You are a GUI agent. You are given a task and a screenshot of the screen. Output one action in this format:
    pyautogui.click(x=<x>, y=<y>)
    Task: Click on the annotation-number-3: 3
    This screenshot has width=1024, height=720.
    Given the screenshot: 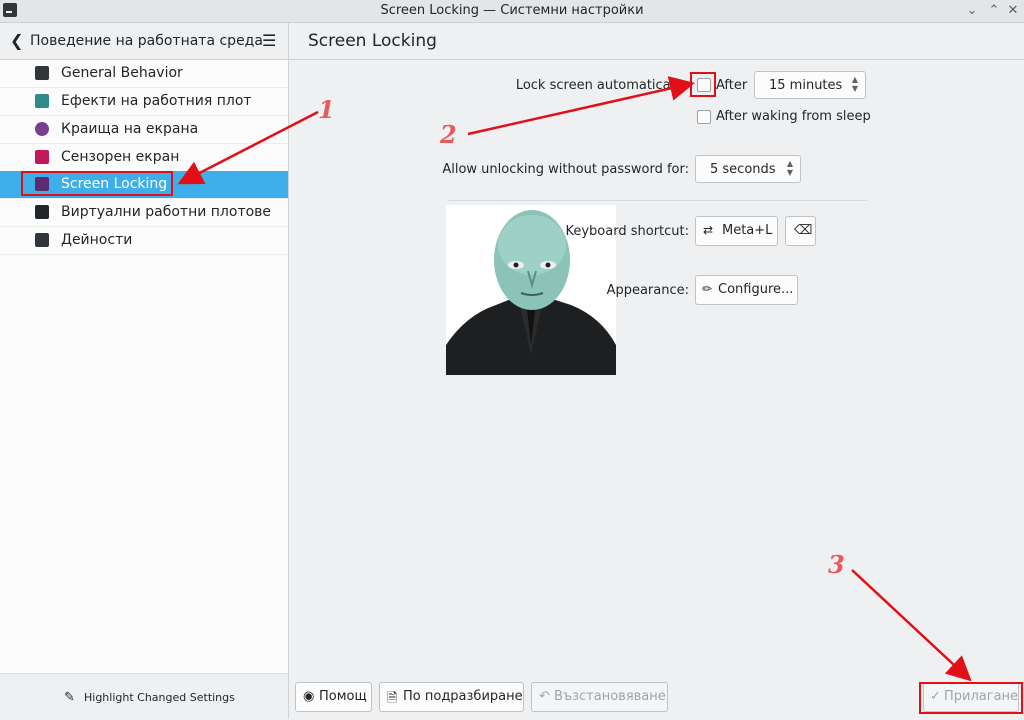 What is the action you would take?
    pyautogui.click(x=836, y=564)
    